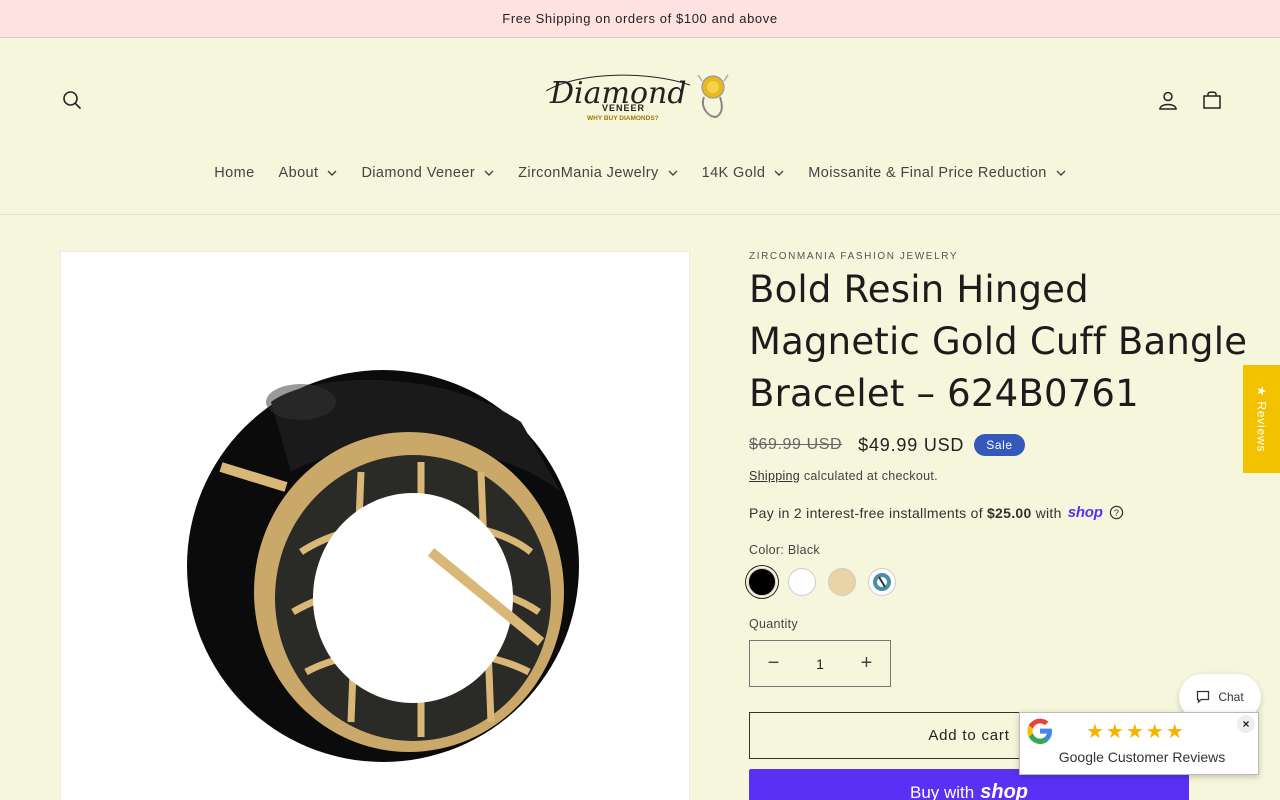 This screenshot has height=800, width=1280. I want to click on google-stars: ★★★★★, so click(1136, 732).